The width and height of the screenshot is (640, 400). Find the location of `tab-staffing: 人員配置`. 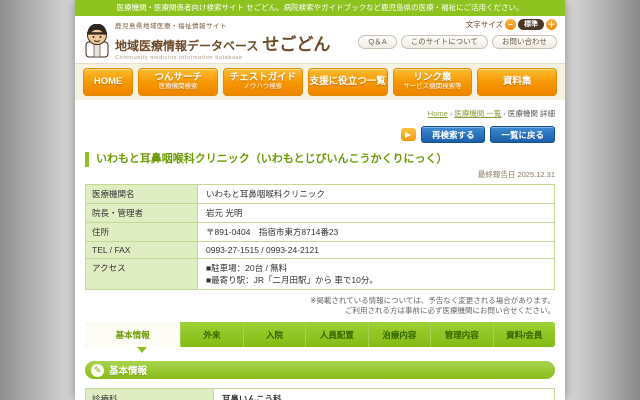

tab-staffing: 人員配置 is located at coordinates (337, 334).